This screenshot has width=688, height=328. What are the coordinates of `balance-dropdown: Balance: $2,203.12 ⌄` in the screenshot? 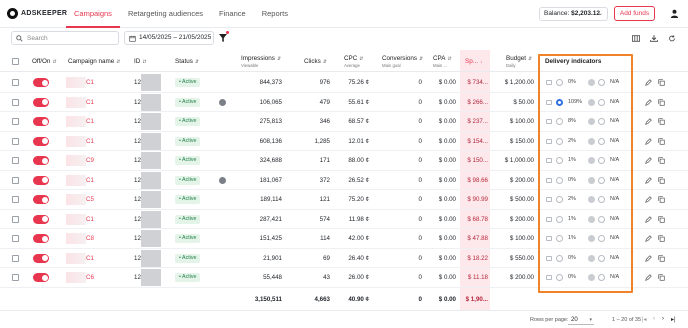 It's located at (573, 14).